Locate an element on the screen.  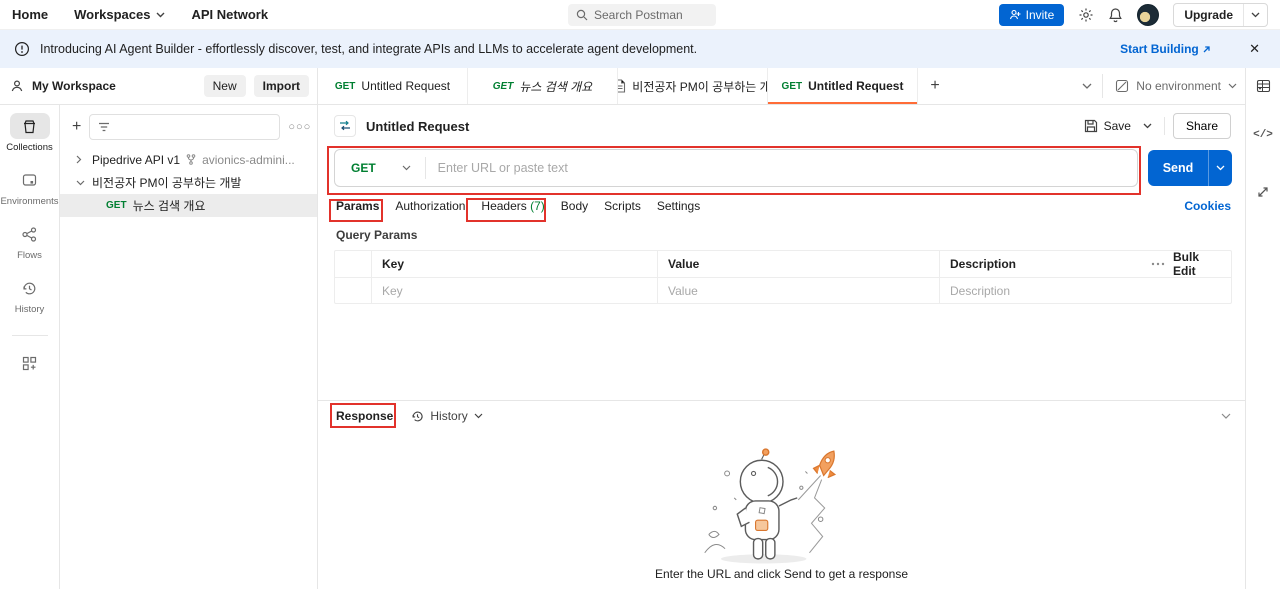
rail-label: Environments is located at coordinates (29, 201).